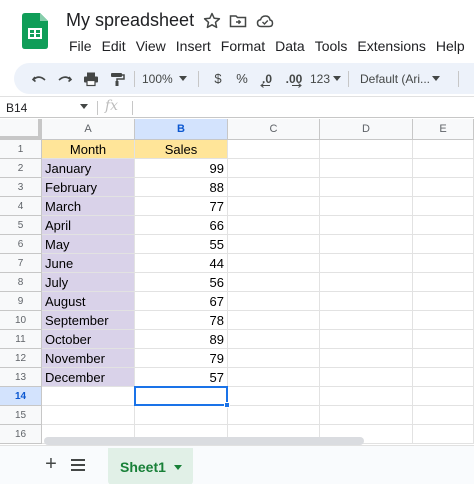  I want to click on menu-data: Data, so click(290, 47).